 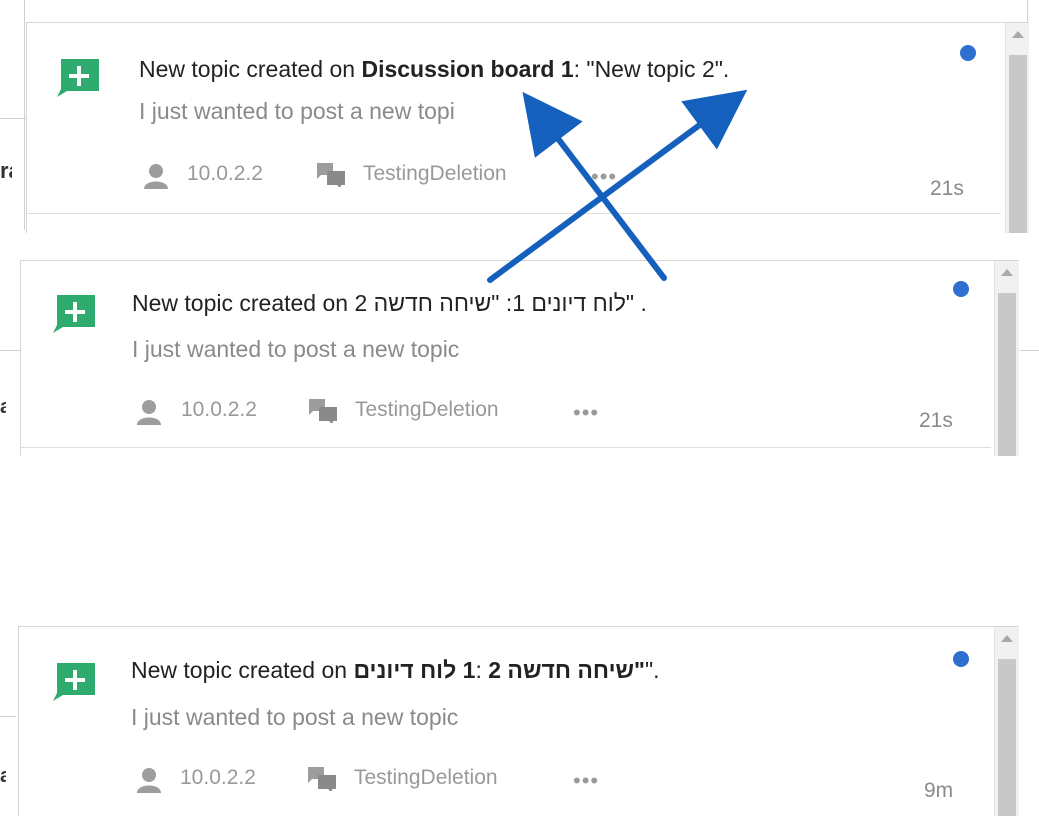 I want to click on timestamp: 9m, so click(x=939, y=790).